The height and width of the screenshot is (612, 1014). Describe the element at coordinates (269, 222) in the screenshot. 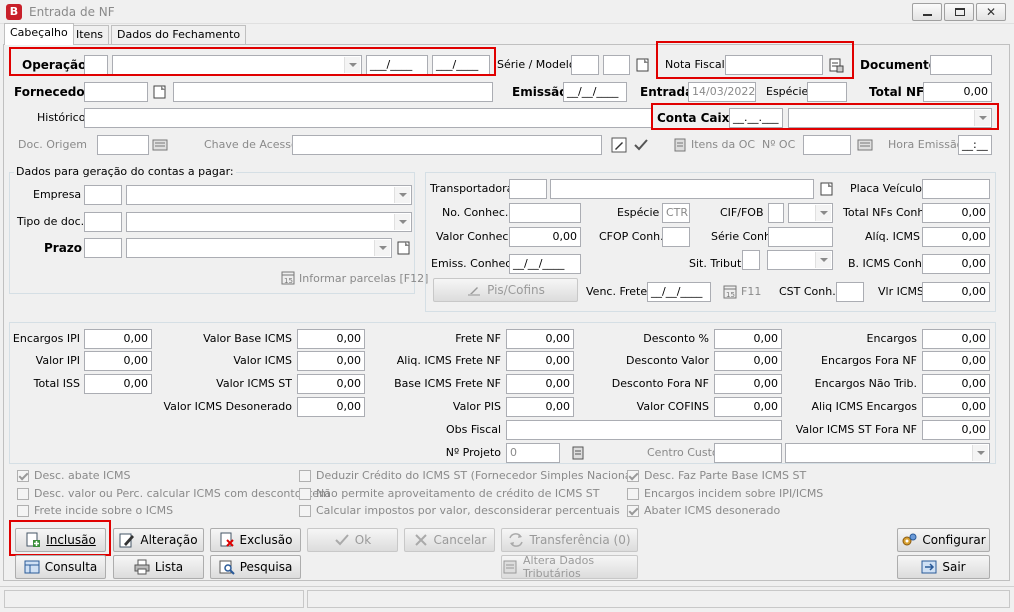

I see `tipo-doc-combo` at that location.